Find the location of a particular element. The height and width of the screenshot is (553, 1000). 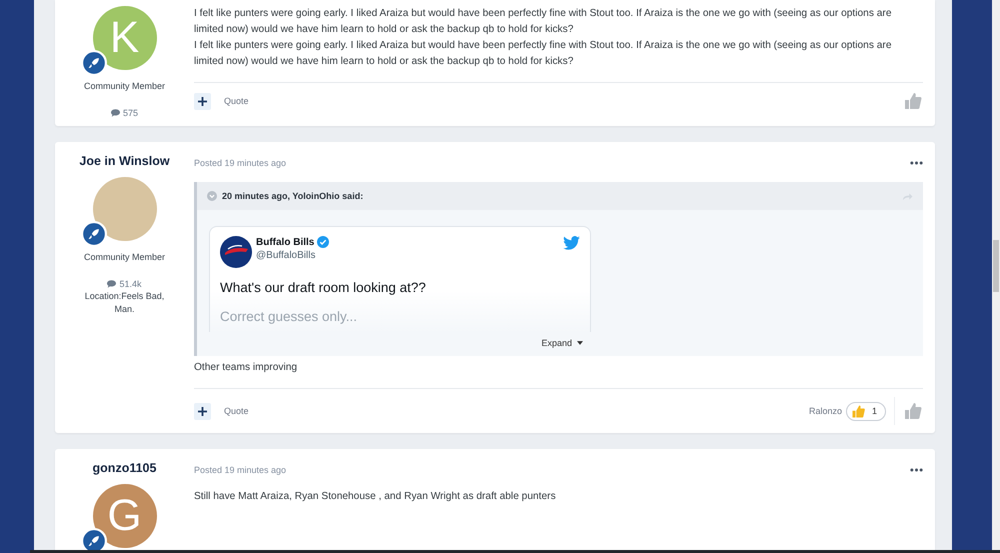

expand-button: Expand is located at coordinates (562, 343).